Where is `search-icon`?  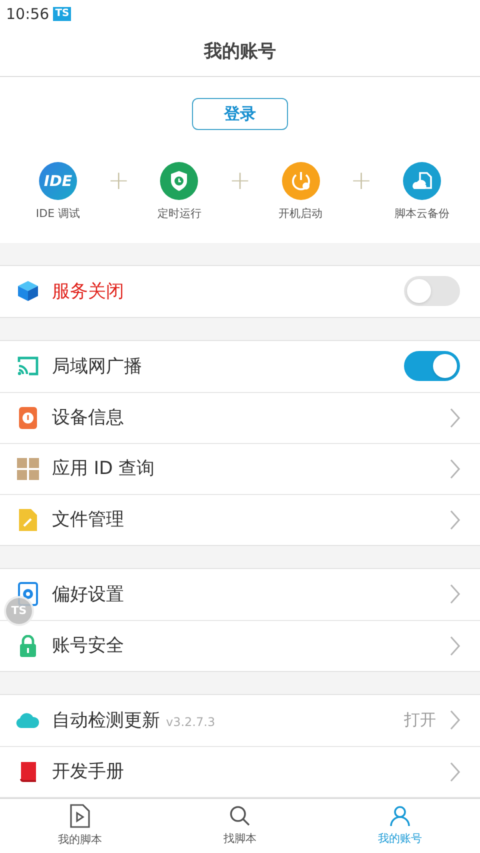 search-icon is located at coordinates (240, 816).